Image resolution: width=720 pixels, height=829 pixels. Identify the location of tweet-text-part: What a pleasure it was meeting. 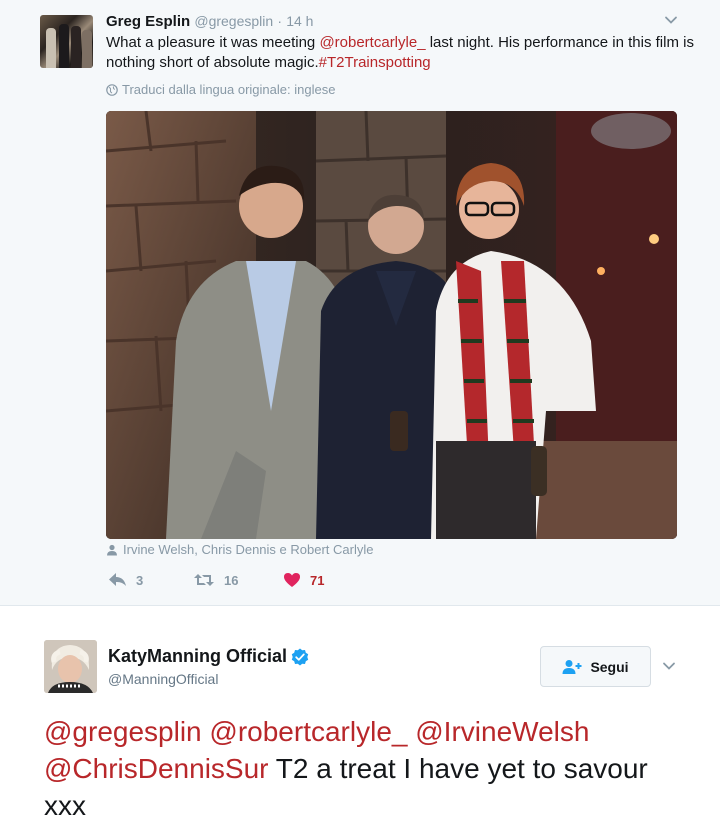
(213, 42).